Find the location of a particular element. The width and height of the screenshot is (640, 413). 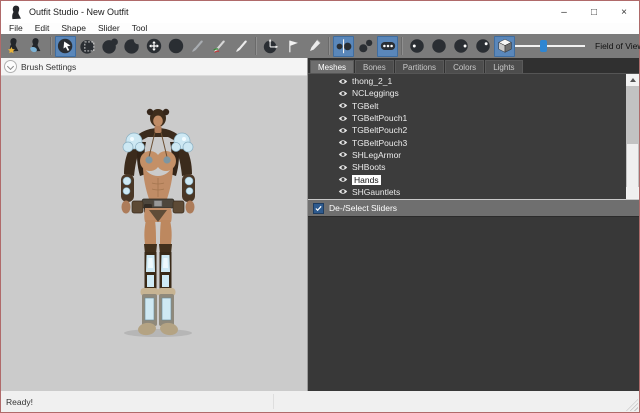

alpha-brush-button is located at coordinates (241, 46).